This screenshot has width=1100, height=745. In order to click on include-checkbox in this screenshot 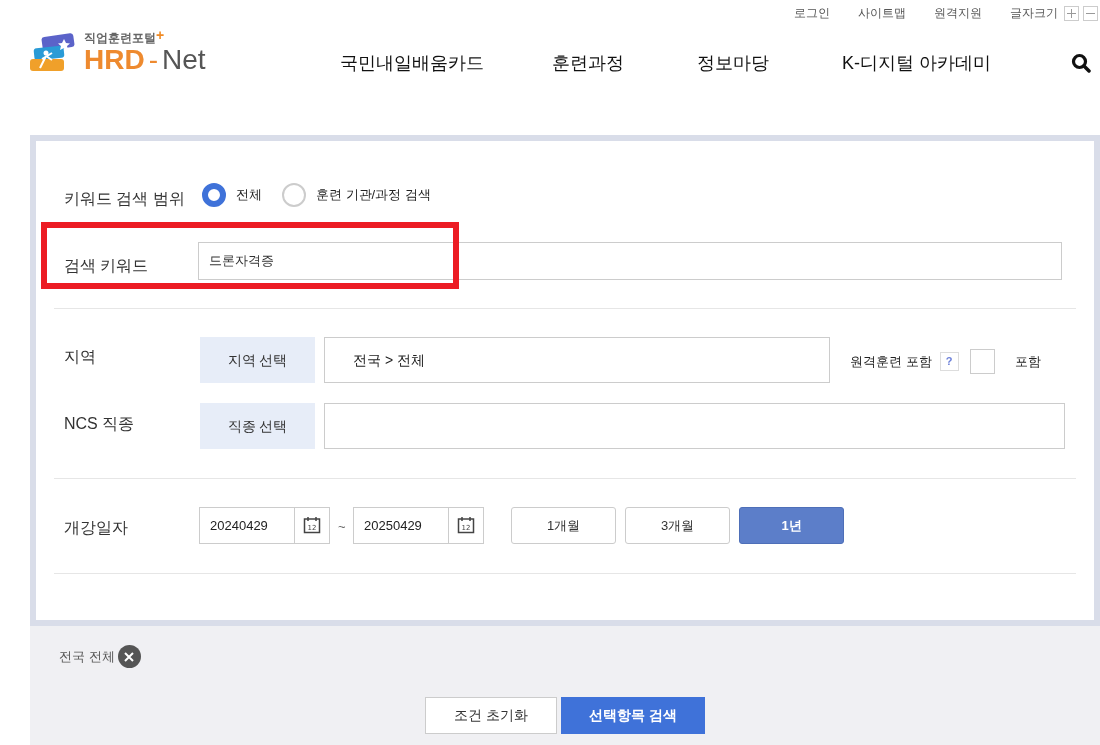, I will do `click(982, 361)`.